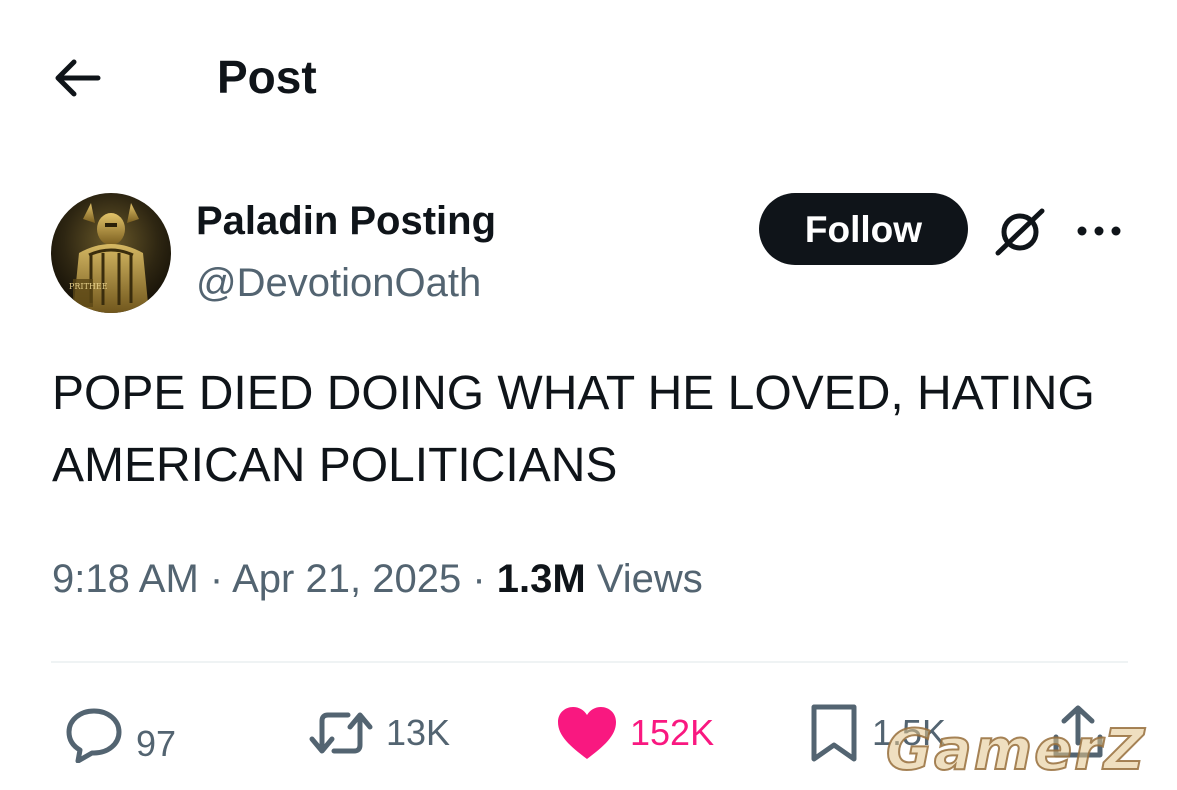 This screenshot has height=790, width=1177. What do you see at coordinates (1016, 750) in the screenshot?
I see `watermark-logo: GamerZ` at bounding box center [1016, 750].